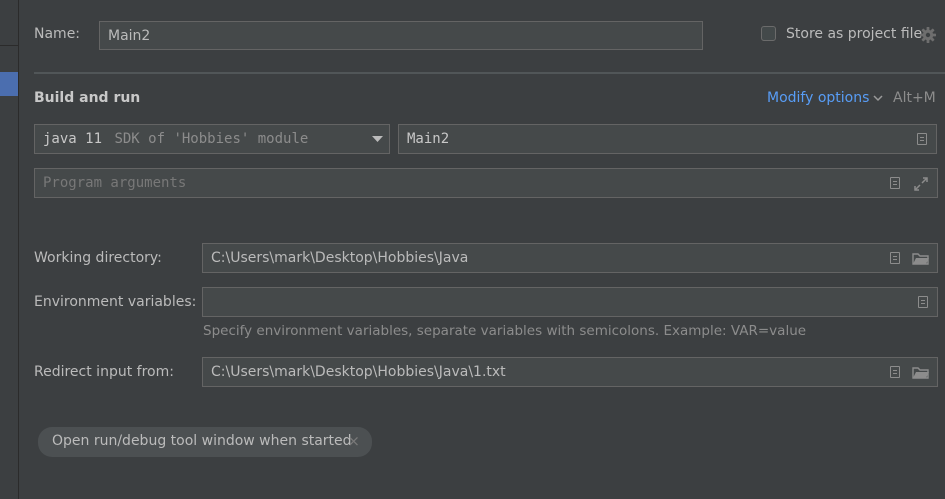  I want to click on modify-options-link: Modify options, so click(818, 98).